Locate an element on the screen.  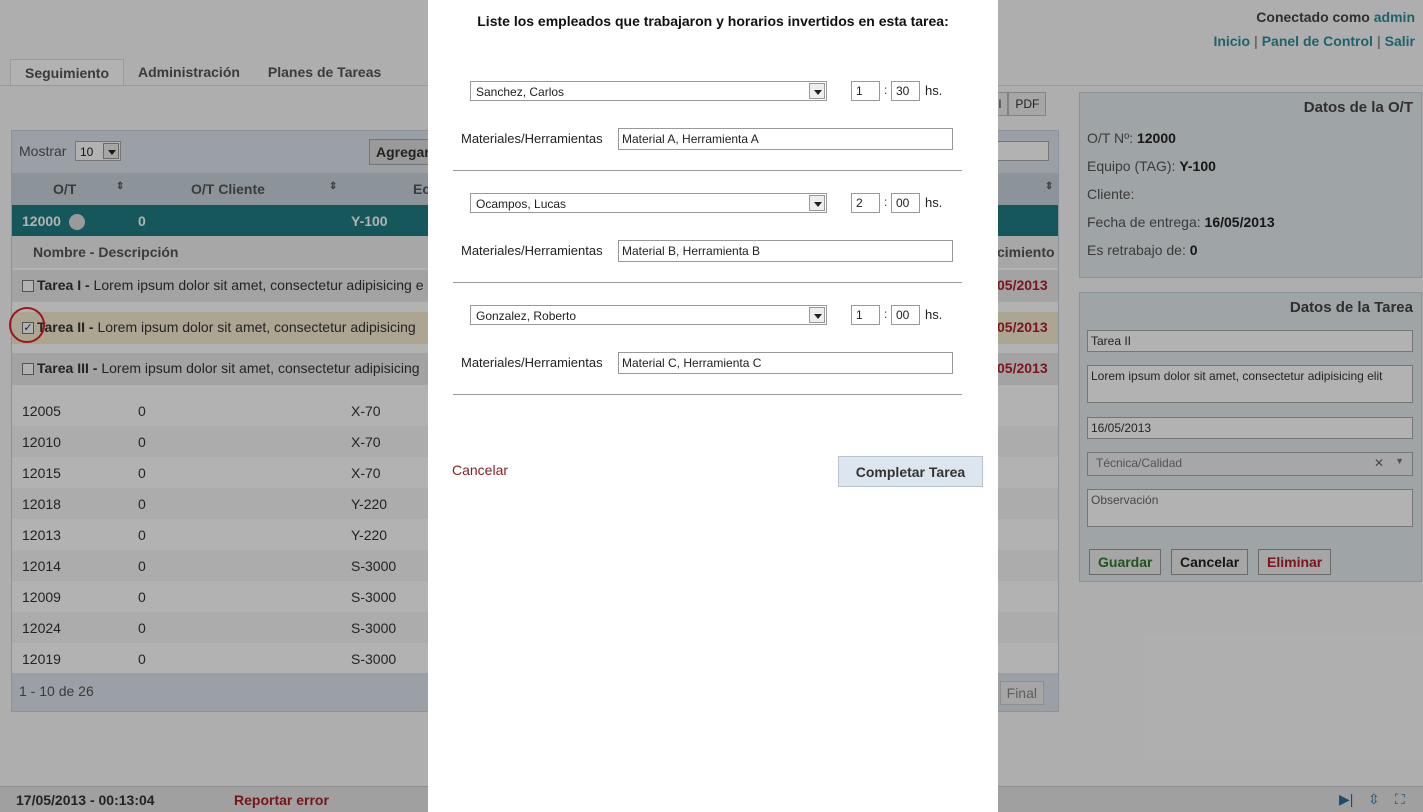
materials-input: Material B, Herramienta B is located at coordinates (785, 251).